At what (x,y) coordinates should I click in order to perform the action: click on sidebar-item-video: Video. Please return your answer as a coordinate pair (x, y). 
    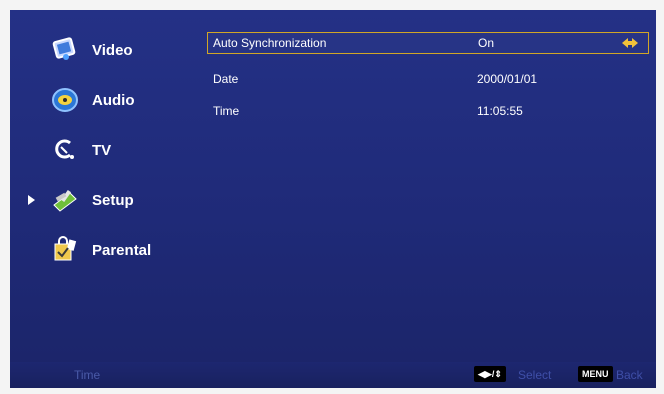
    Looking at the image, I should click on (81, 50).